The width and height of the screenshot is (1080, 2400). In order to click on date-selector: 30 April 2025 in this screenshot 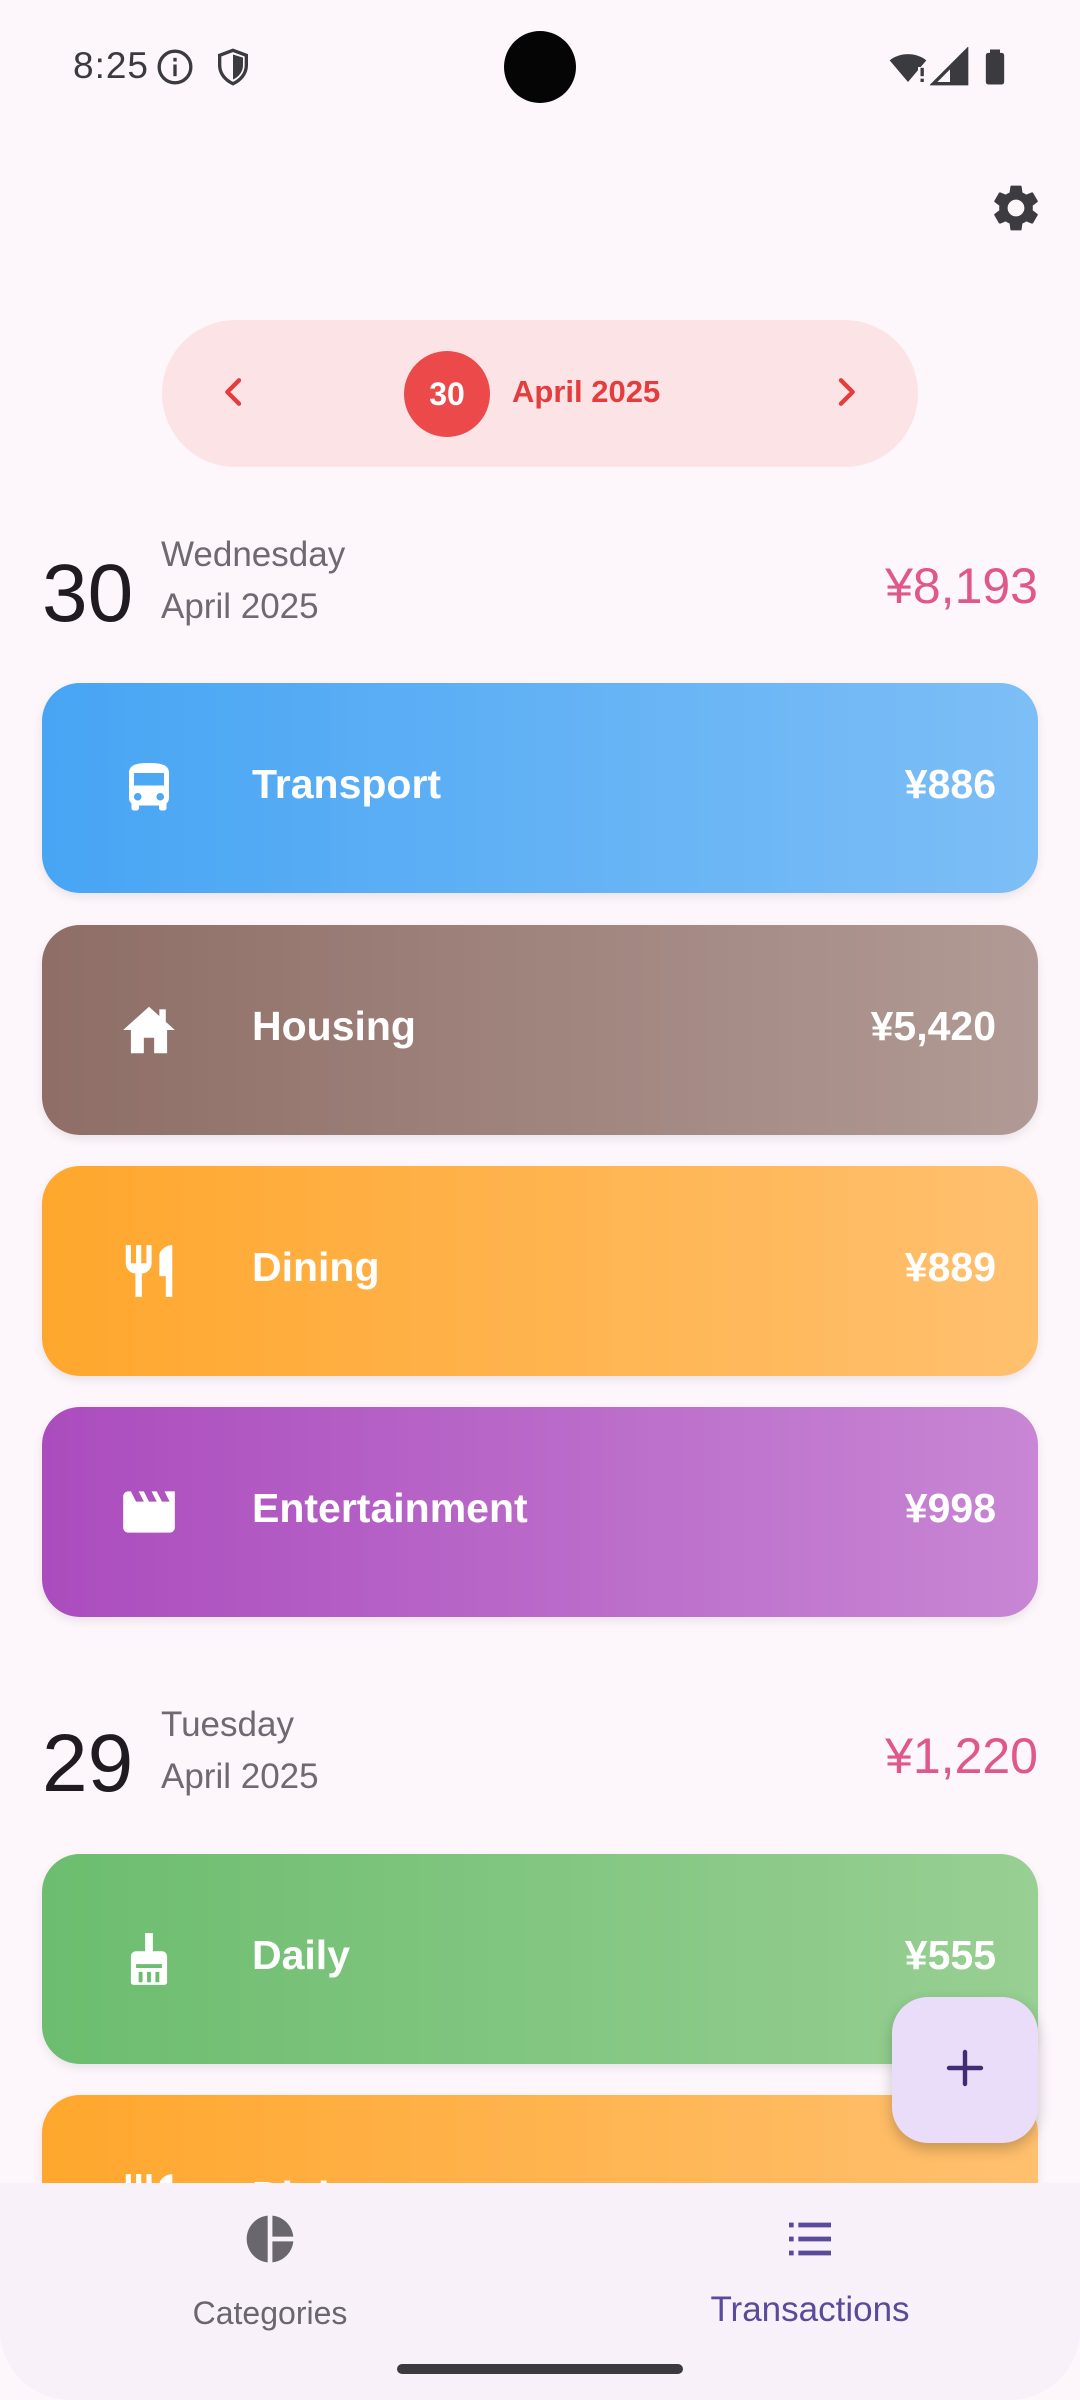, I will do `click(540, 393)`.